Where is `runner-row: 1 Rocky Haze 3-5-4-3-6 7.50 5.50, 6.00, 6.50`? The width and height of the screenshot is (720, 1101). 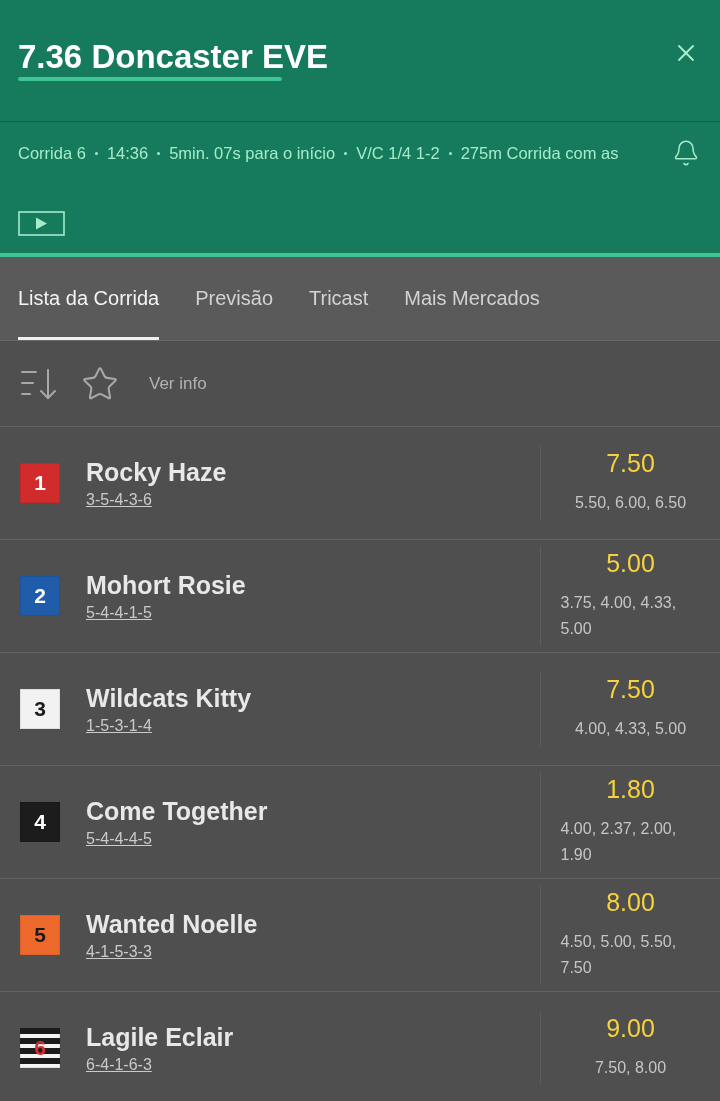 runner-row: 1 Rocky Haze 3-5-4-3-6 7.50 5.50, 6.00, 6.50 is located at coordinates (360, 483).